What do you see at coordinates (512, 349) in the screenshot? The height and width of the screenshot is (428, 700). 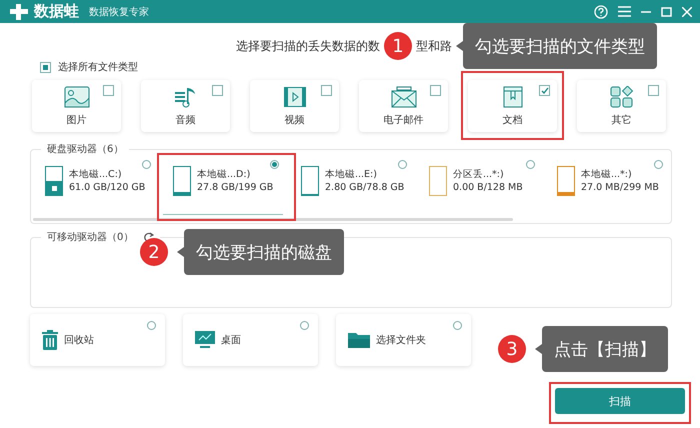 I see `step-number-badge: 3` at bounding box center [512, 349].